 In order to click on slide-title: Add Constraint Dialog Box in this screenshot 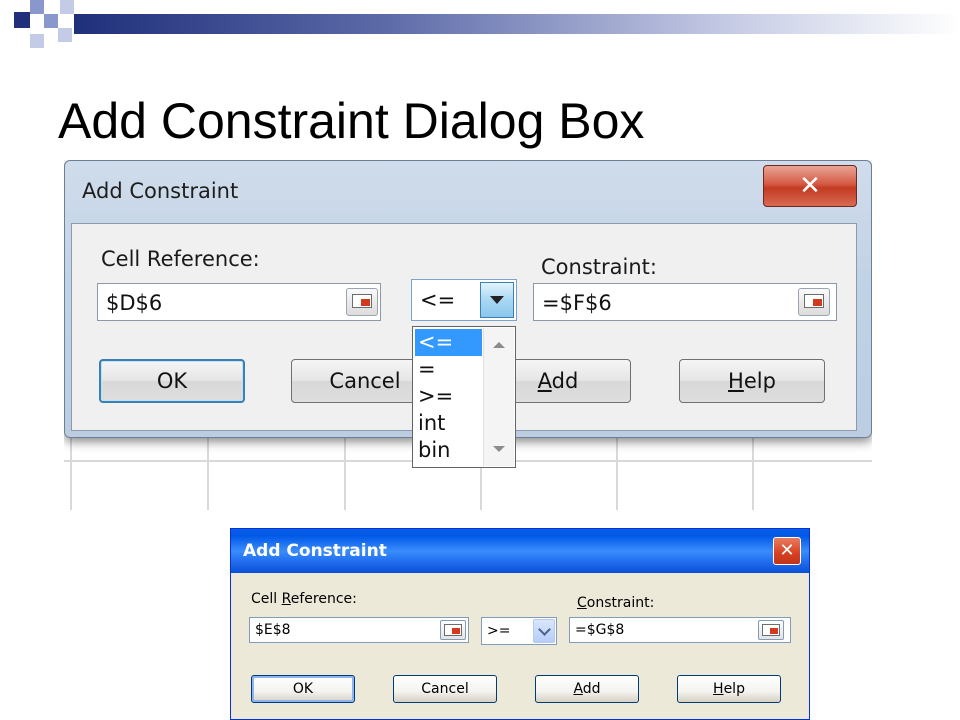, I will do `click(351, 121)`.